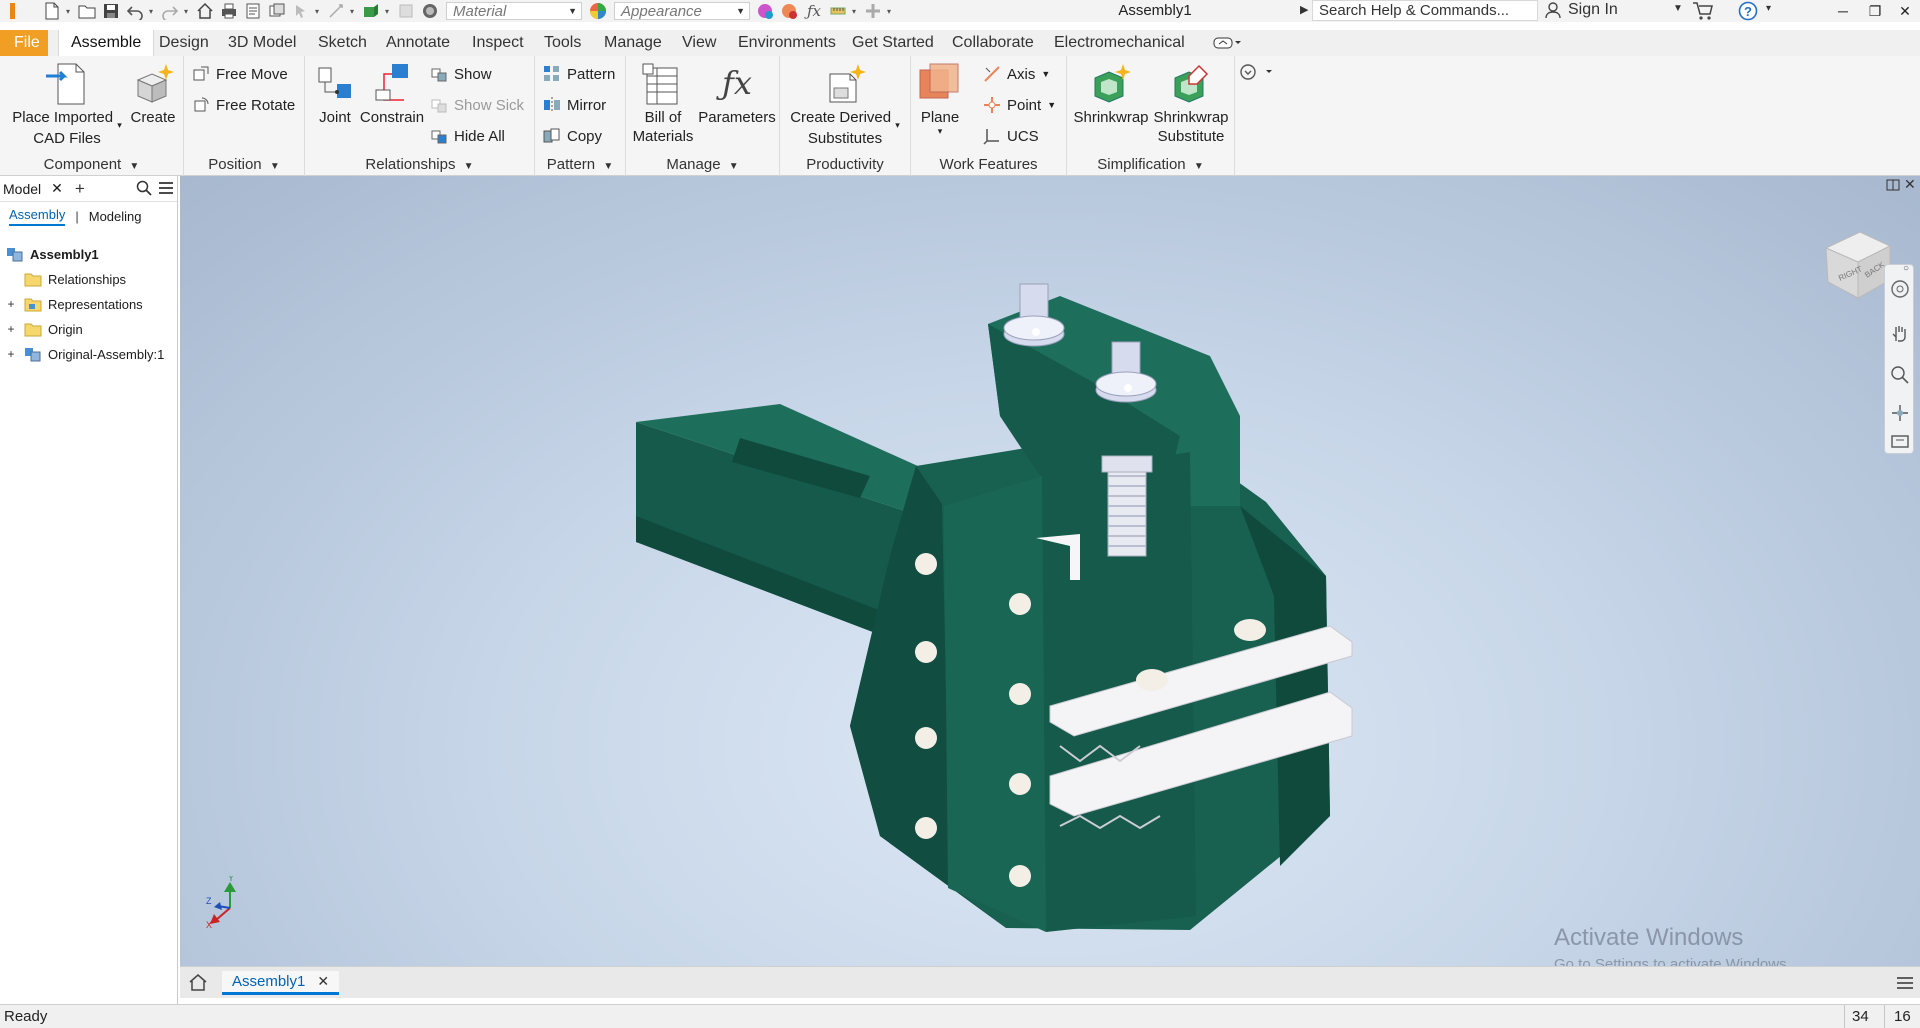 The image size is (1920, 1028). Describe the element at coordinates (838, 11) in the screenshot. I see `measure-icon` at that location.